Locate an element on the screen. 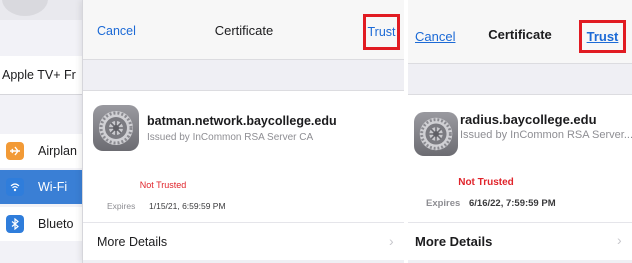 Image resolution: width=632 pixels, height=263 pixels. sidebar-item-label: Wi-Fi is located at coordinates (53, 187).